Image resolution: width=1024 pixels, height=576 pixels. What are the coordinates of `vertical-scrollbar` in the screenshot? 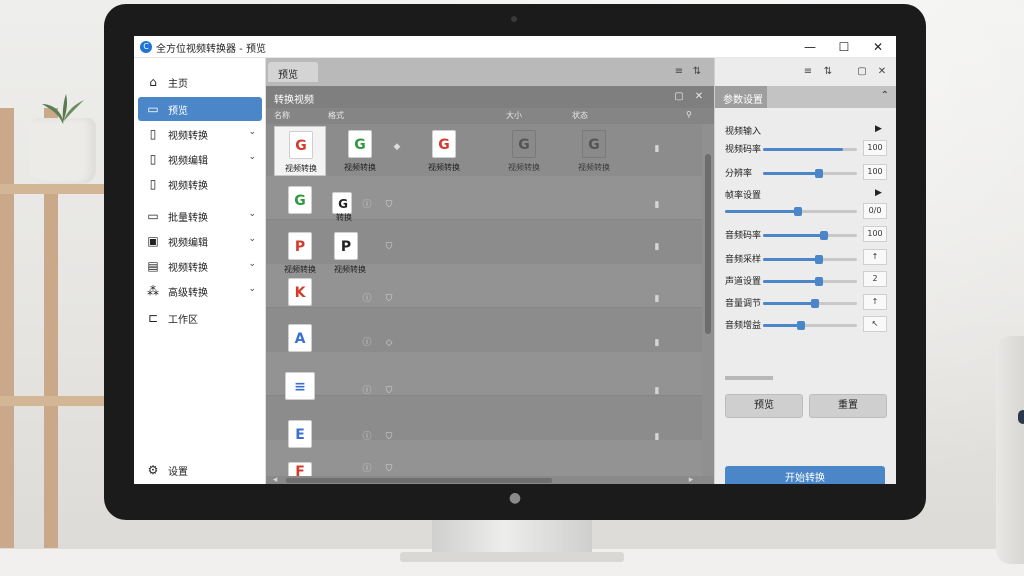 It's located at (708, 300).